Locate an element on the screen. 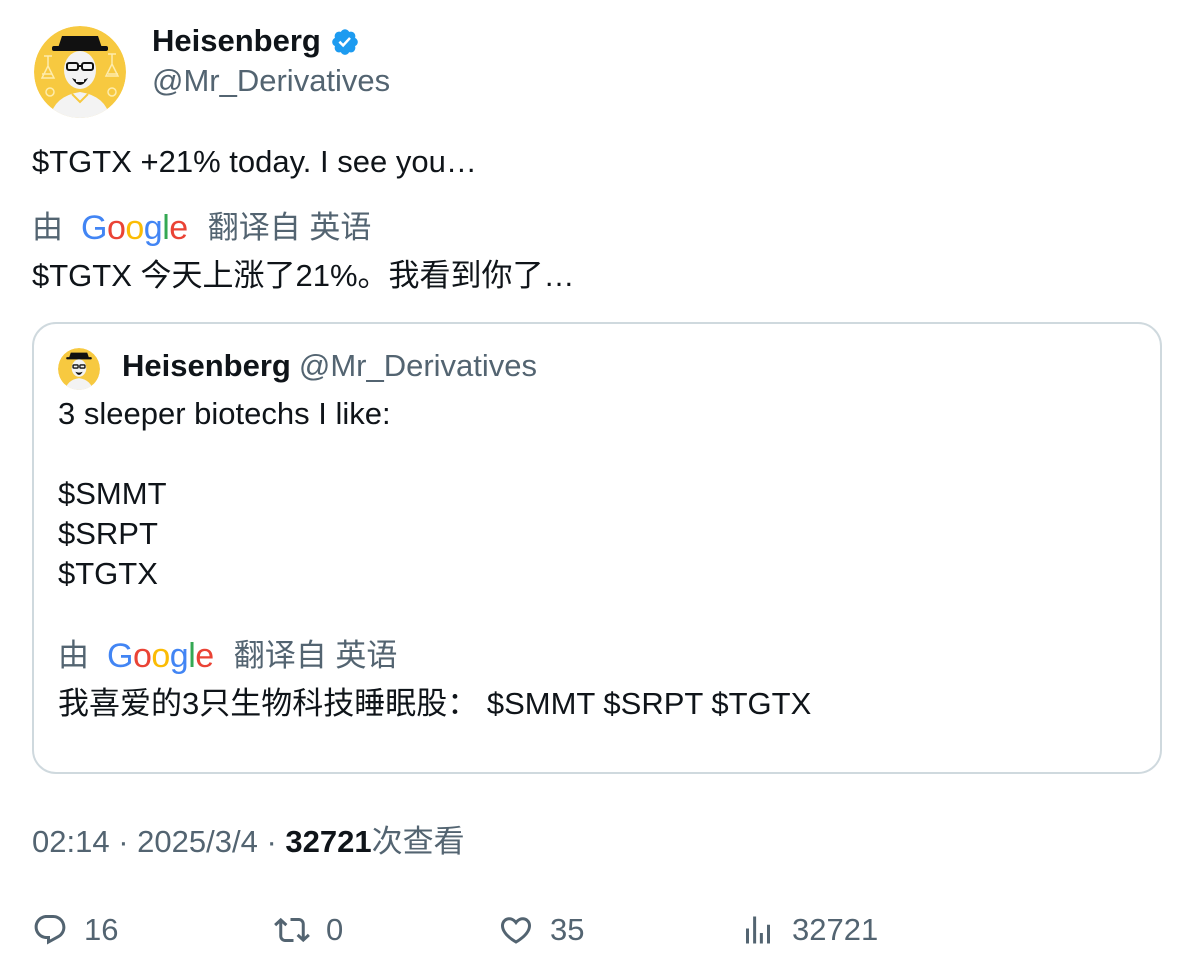 This screenshot has width=1196, height=976. author-handle: @Mr_Derivatives is located at coordinates (271, 81).